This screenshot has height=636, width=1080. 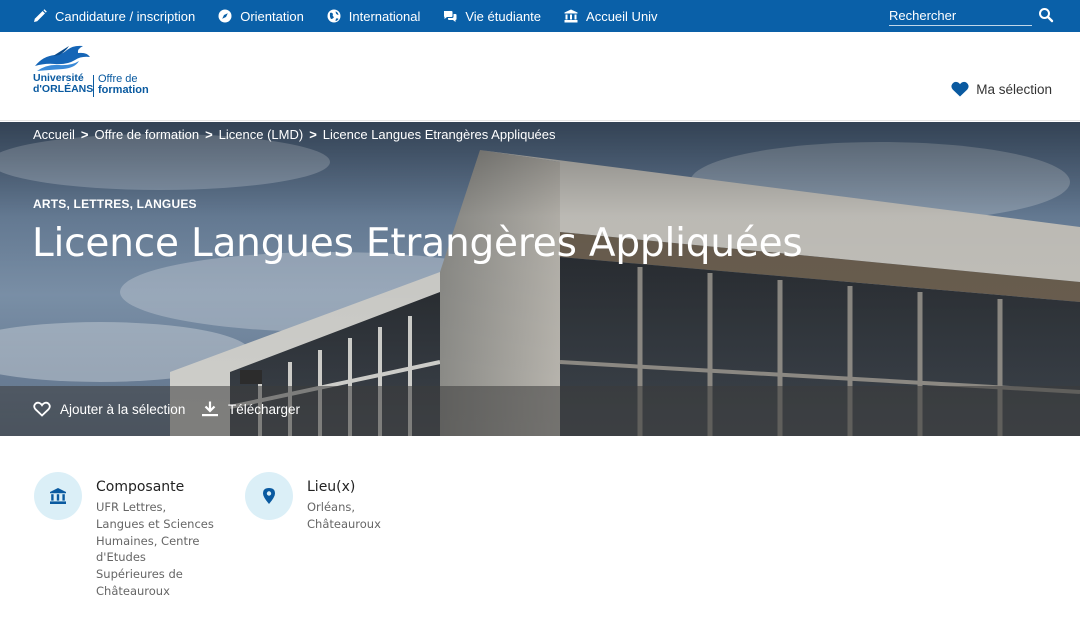 I want to click on chat-icon, so click(x=450, y=16).